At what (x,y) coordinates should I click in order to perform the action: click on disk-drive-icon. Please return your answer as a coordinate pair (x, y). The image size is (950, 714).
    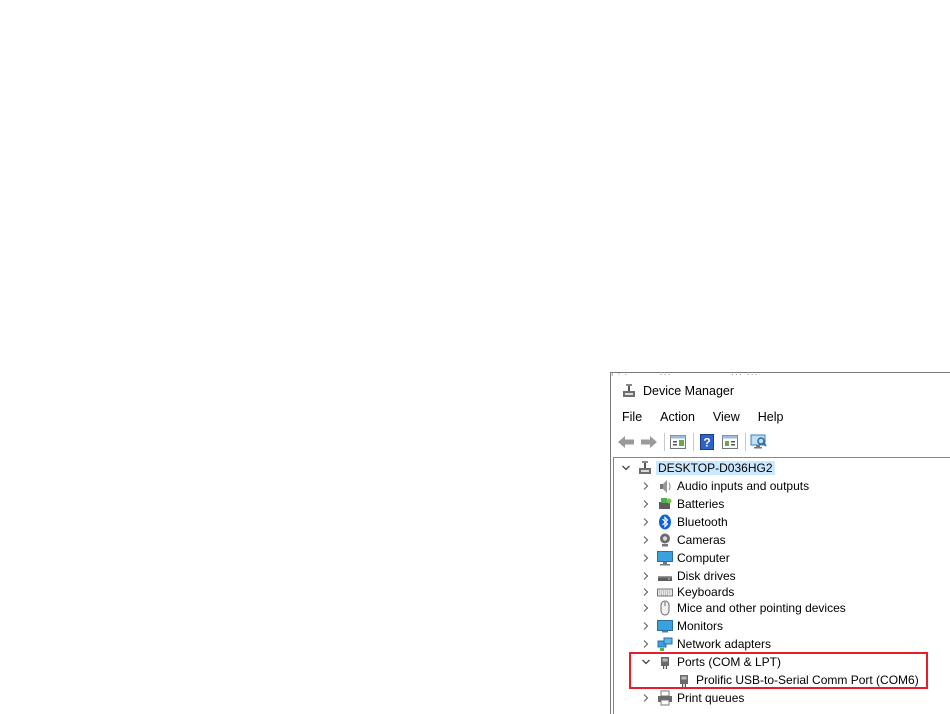
    Looking at the image, I should click on (665, 576).